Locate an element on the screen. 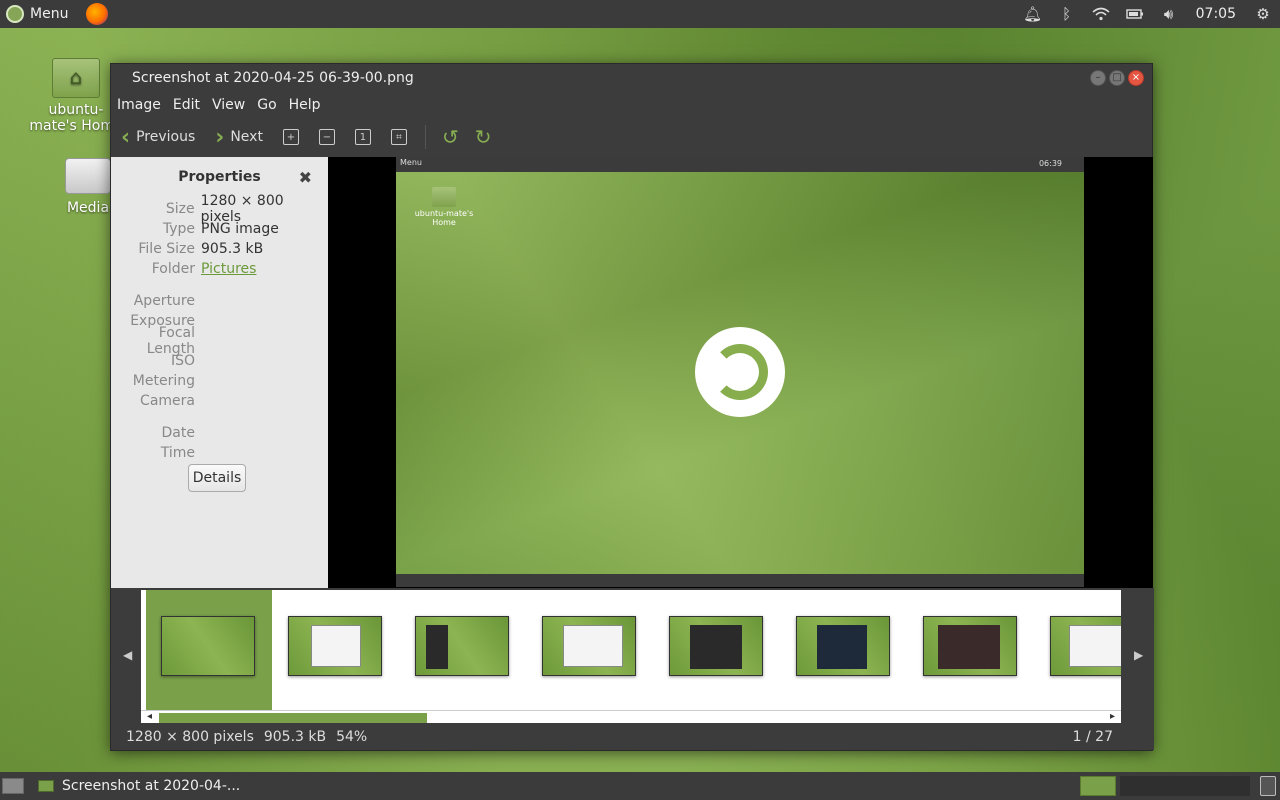  preview-menu-label: Menu is located at coordinates (411, 162).